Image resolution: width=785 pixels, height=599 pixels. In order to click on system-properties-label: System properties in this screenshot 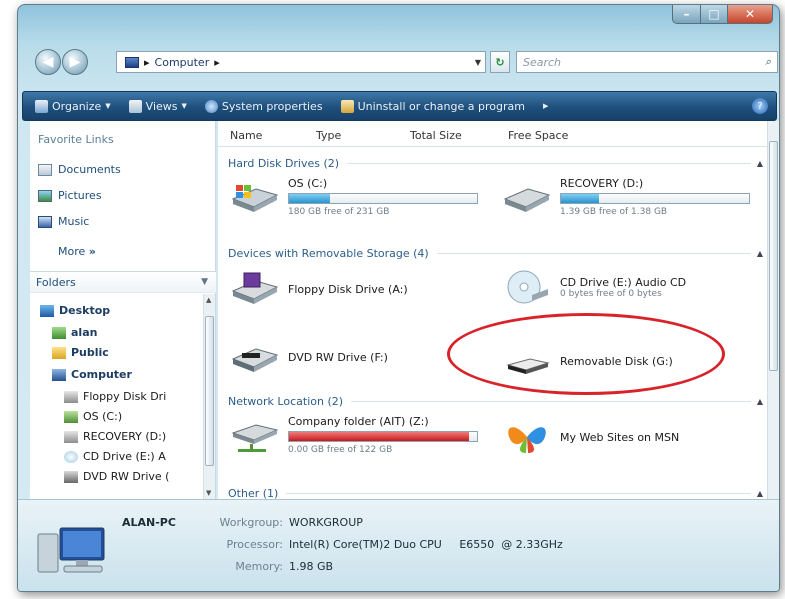, I will do `click(272, 106)`.